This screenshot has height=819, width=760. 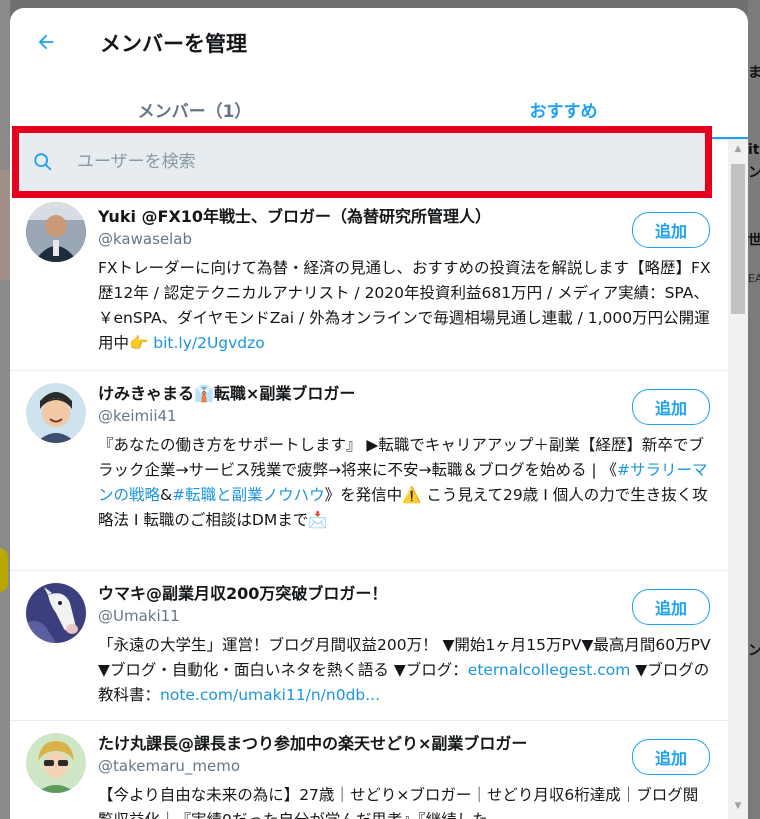 I want to click on scroll-up-arrow-icon: ▲, so click(x=738, y=151).